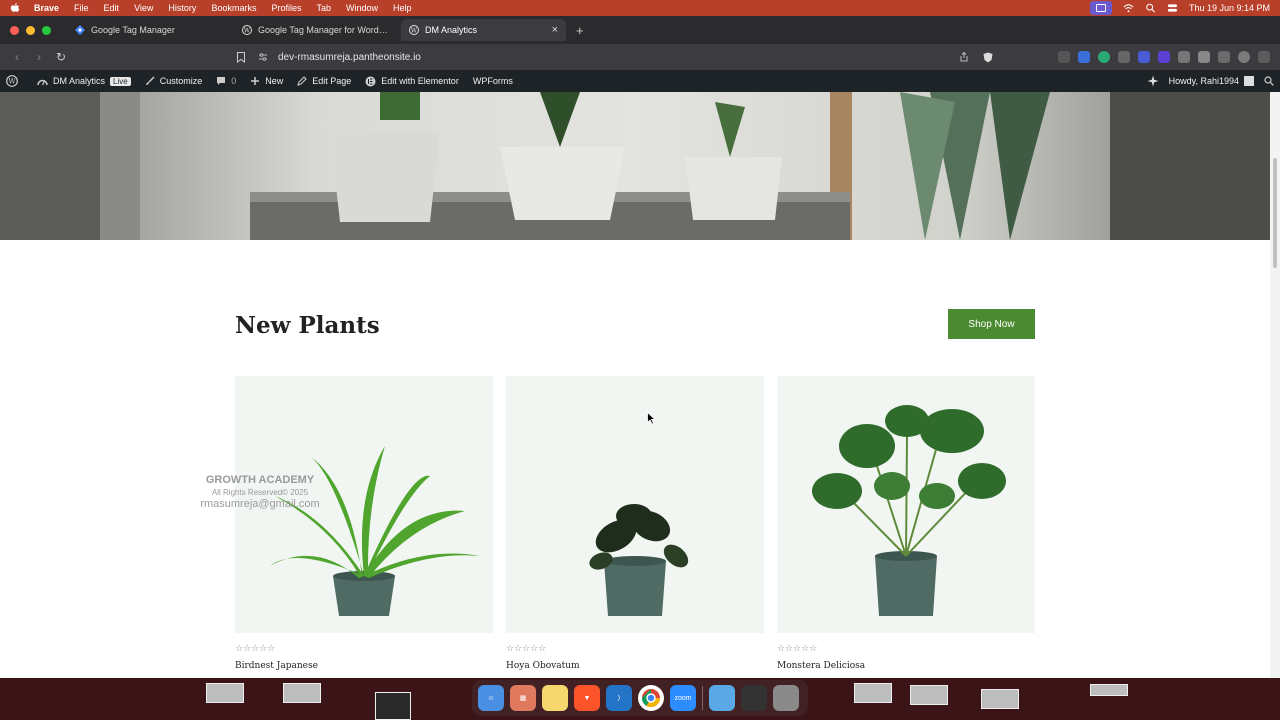 The image size is (1280, 720). What do you see at coordinates (1264, 57) in the screenshot?
I see `menu-icon` at bounding box center [1264, 57].